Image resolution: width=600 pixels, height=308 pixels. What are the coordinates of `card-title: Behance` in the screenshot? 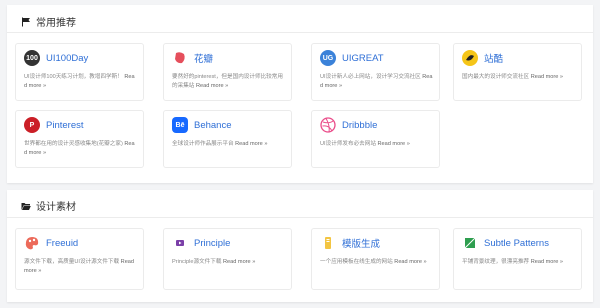 It's located at (213, 125).